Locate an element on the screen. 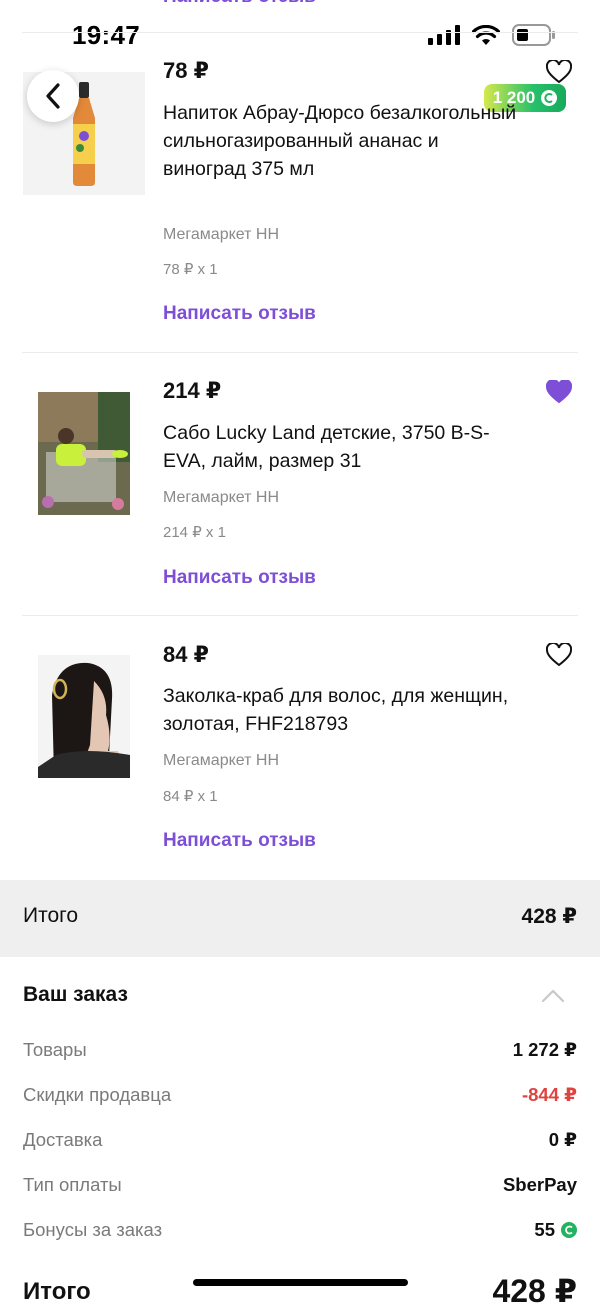  cellular-signal-icon is located at coordinates (444, 35).